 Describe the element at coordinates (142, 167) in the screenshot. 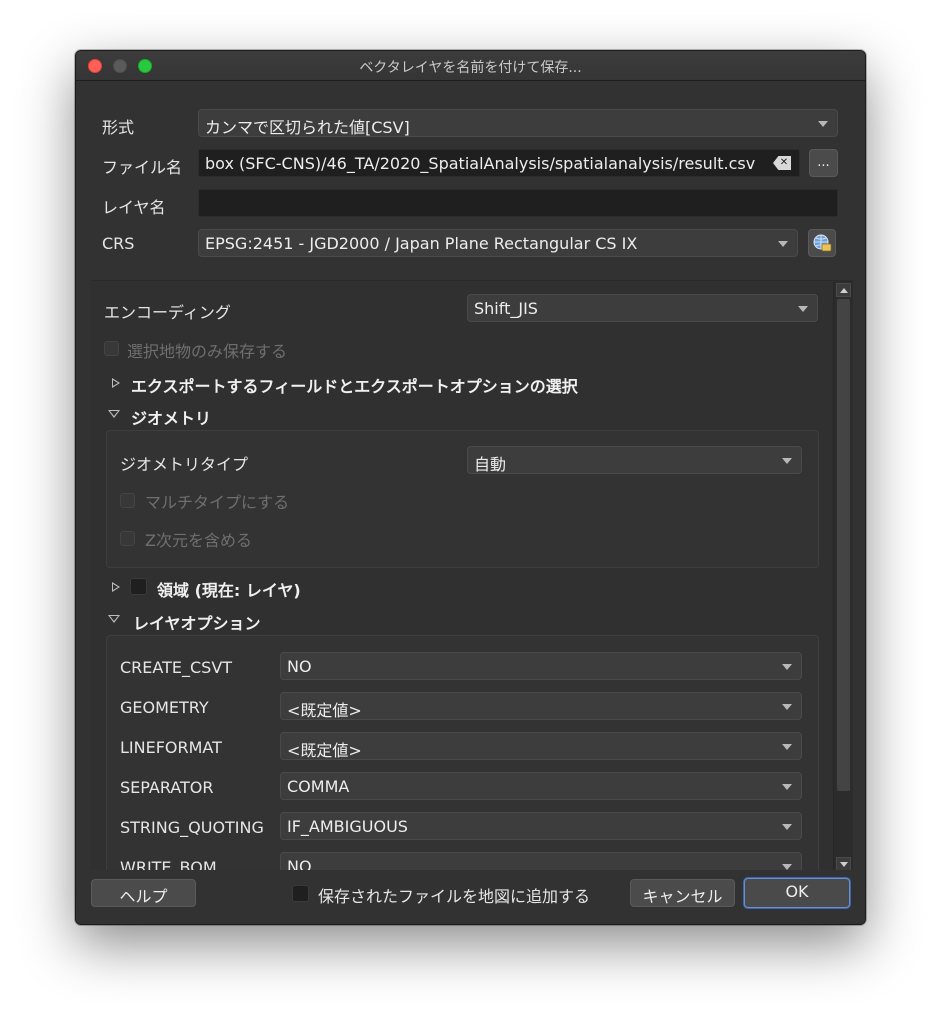

I see `filename-label: ファイル名` at that location.